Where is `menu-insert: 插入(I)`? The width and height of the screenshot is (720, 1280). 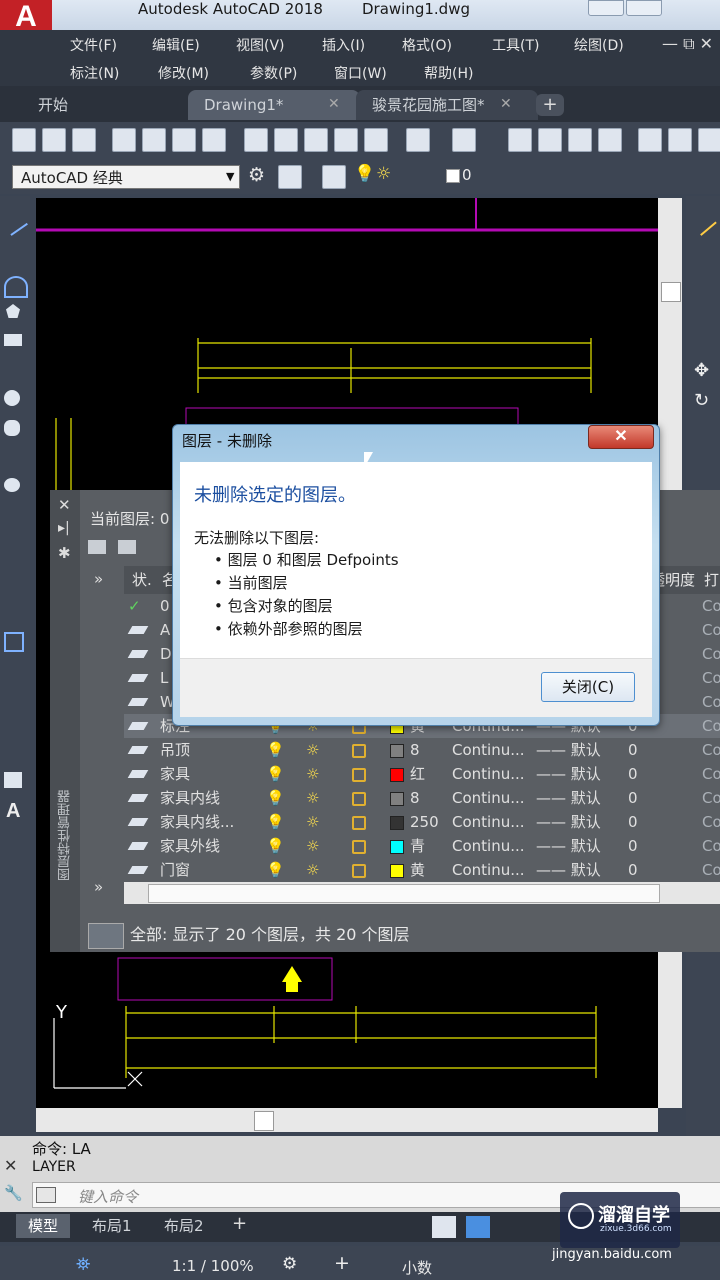 menu-insert: 插入(I) is located at coordinates (343, 45).